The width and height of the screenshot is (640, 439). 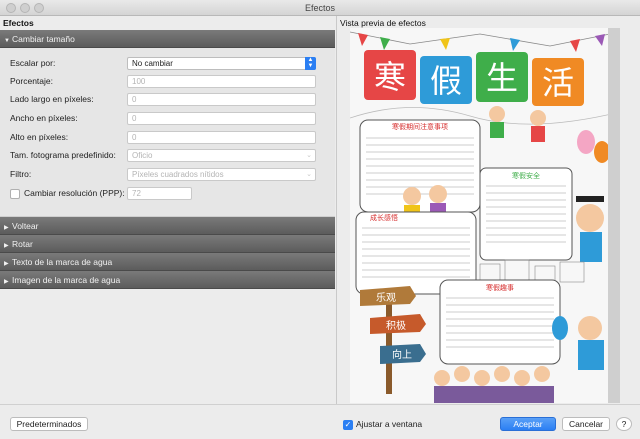 I want to click on title-char: 假, so click(x=446, y=81).